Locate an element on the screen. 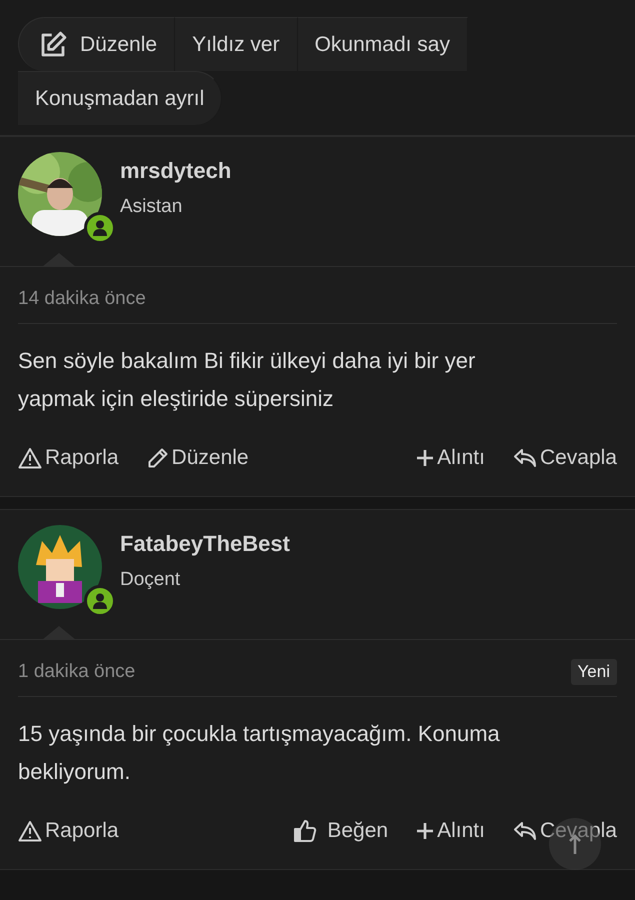 The width and height of the screenshot is (635, 900). new-badge: Yeni is located at coordinates (593, 672).